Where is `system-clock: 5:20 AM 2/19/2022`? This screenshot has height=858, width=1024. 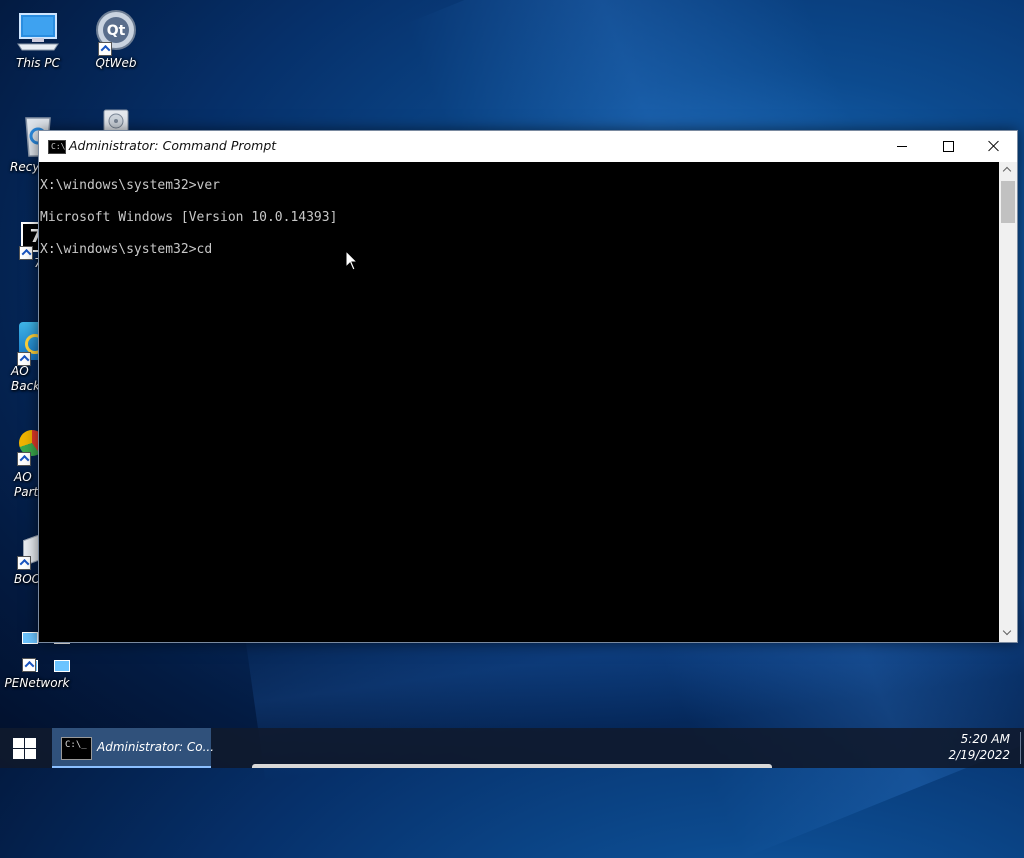
system-clock: 5:20 AM 2/19/2022 is located at coordinates (979, 747).